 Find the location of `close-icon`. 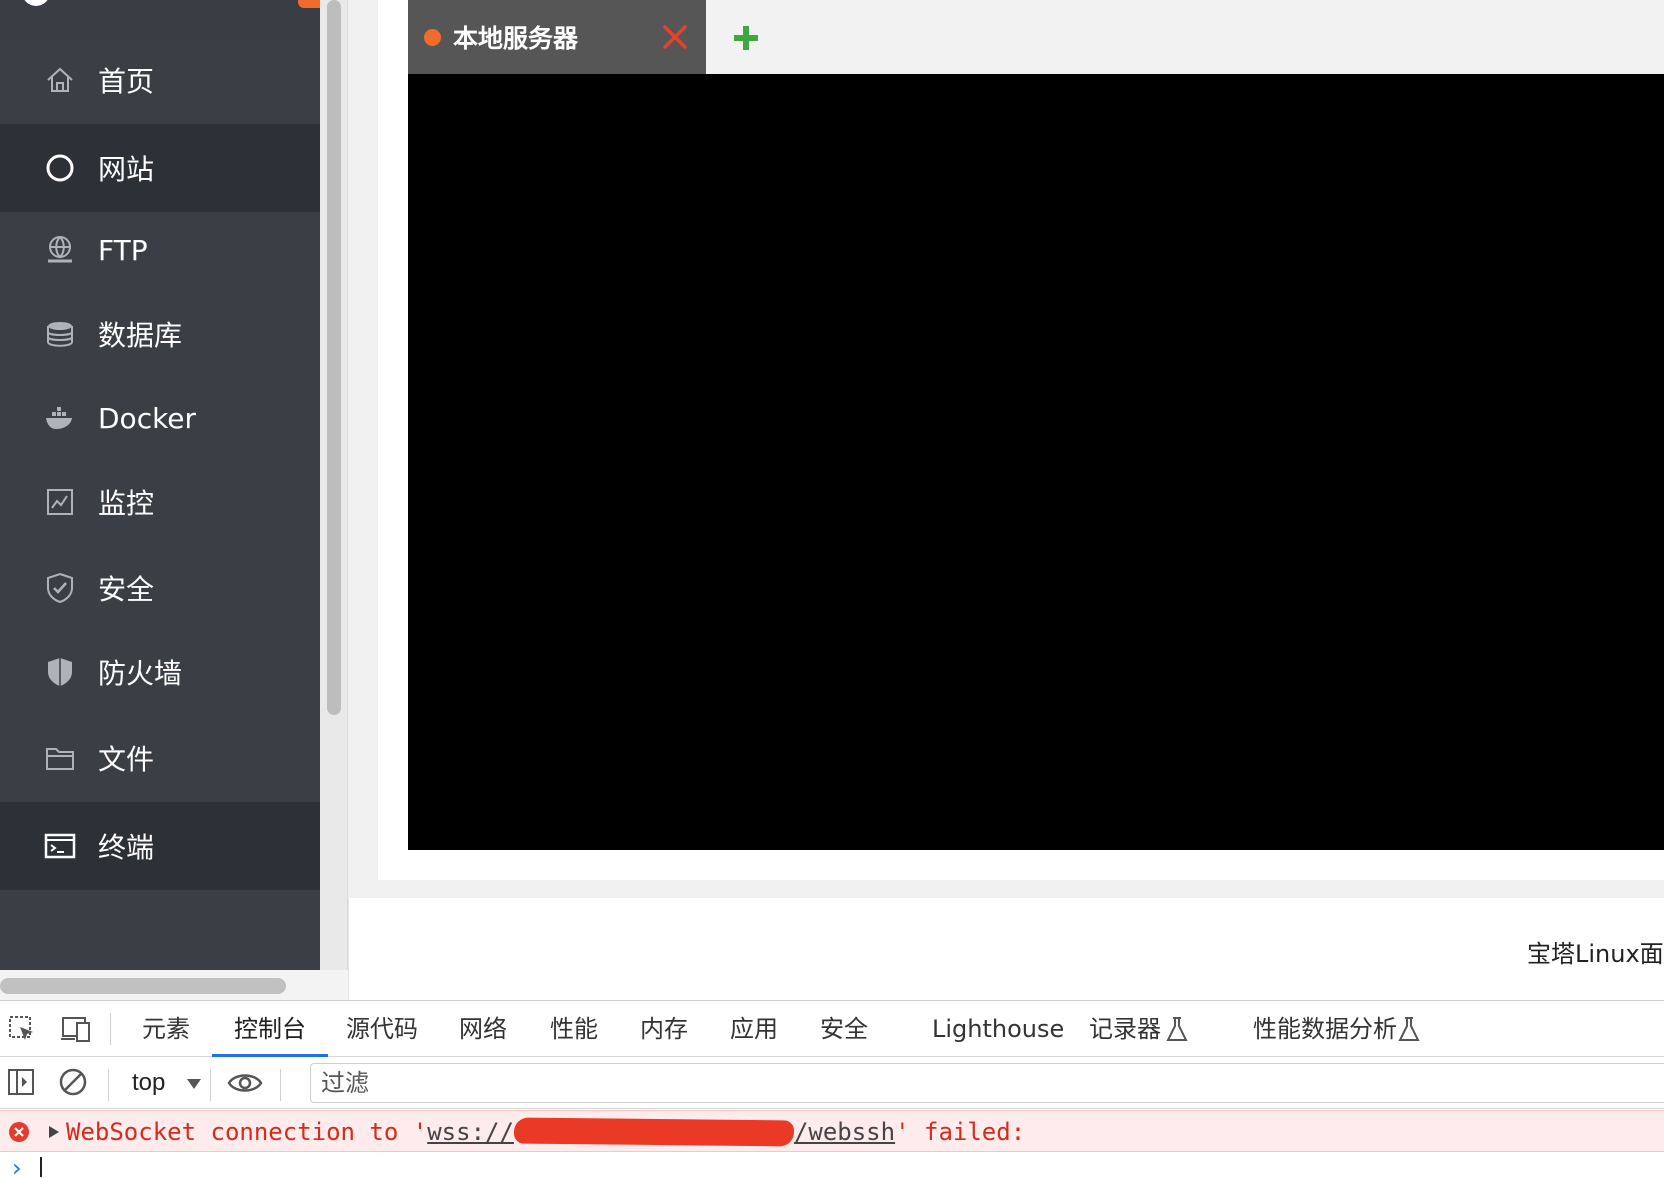

close-icon is located at coordinates (675, 37).